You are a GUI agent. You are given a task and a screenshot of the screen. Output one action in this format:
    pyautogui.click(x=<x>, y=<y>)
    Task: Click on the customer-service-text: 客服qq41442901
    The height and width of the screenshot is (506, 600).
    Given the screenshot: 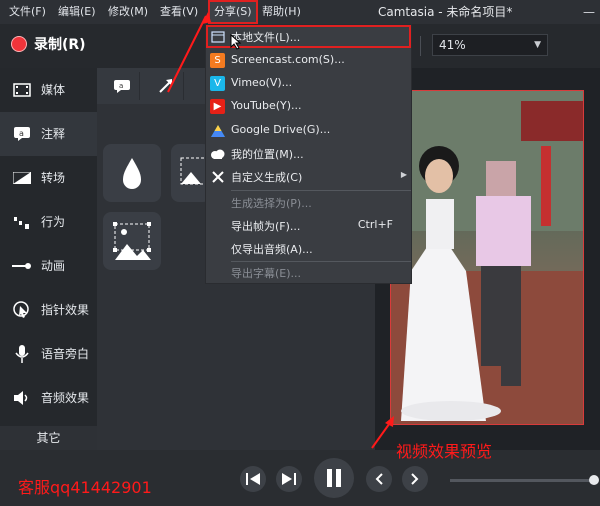 What is the action you would take?
    pyautogui.click(x=85, y=487)
    